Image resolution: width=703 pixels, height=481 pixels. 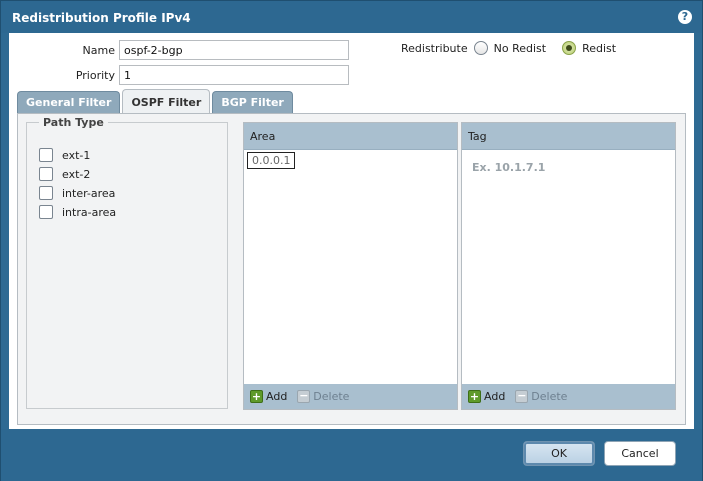 What do you see at coordinates (599, 48) in the screenshot?
I see `redist-label: Redist` at bounding box center [599, 48].